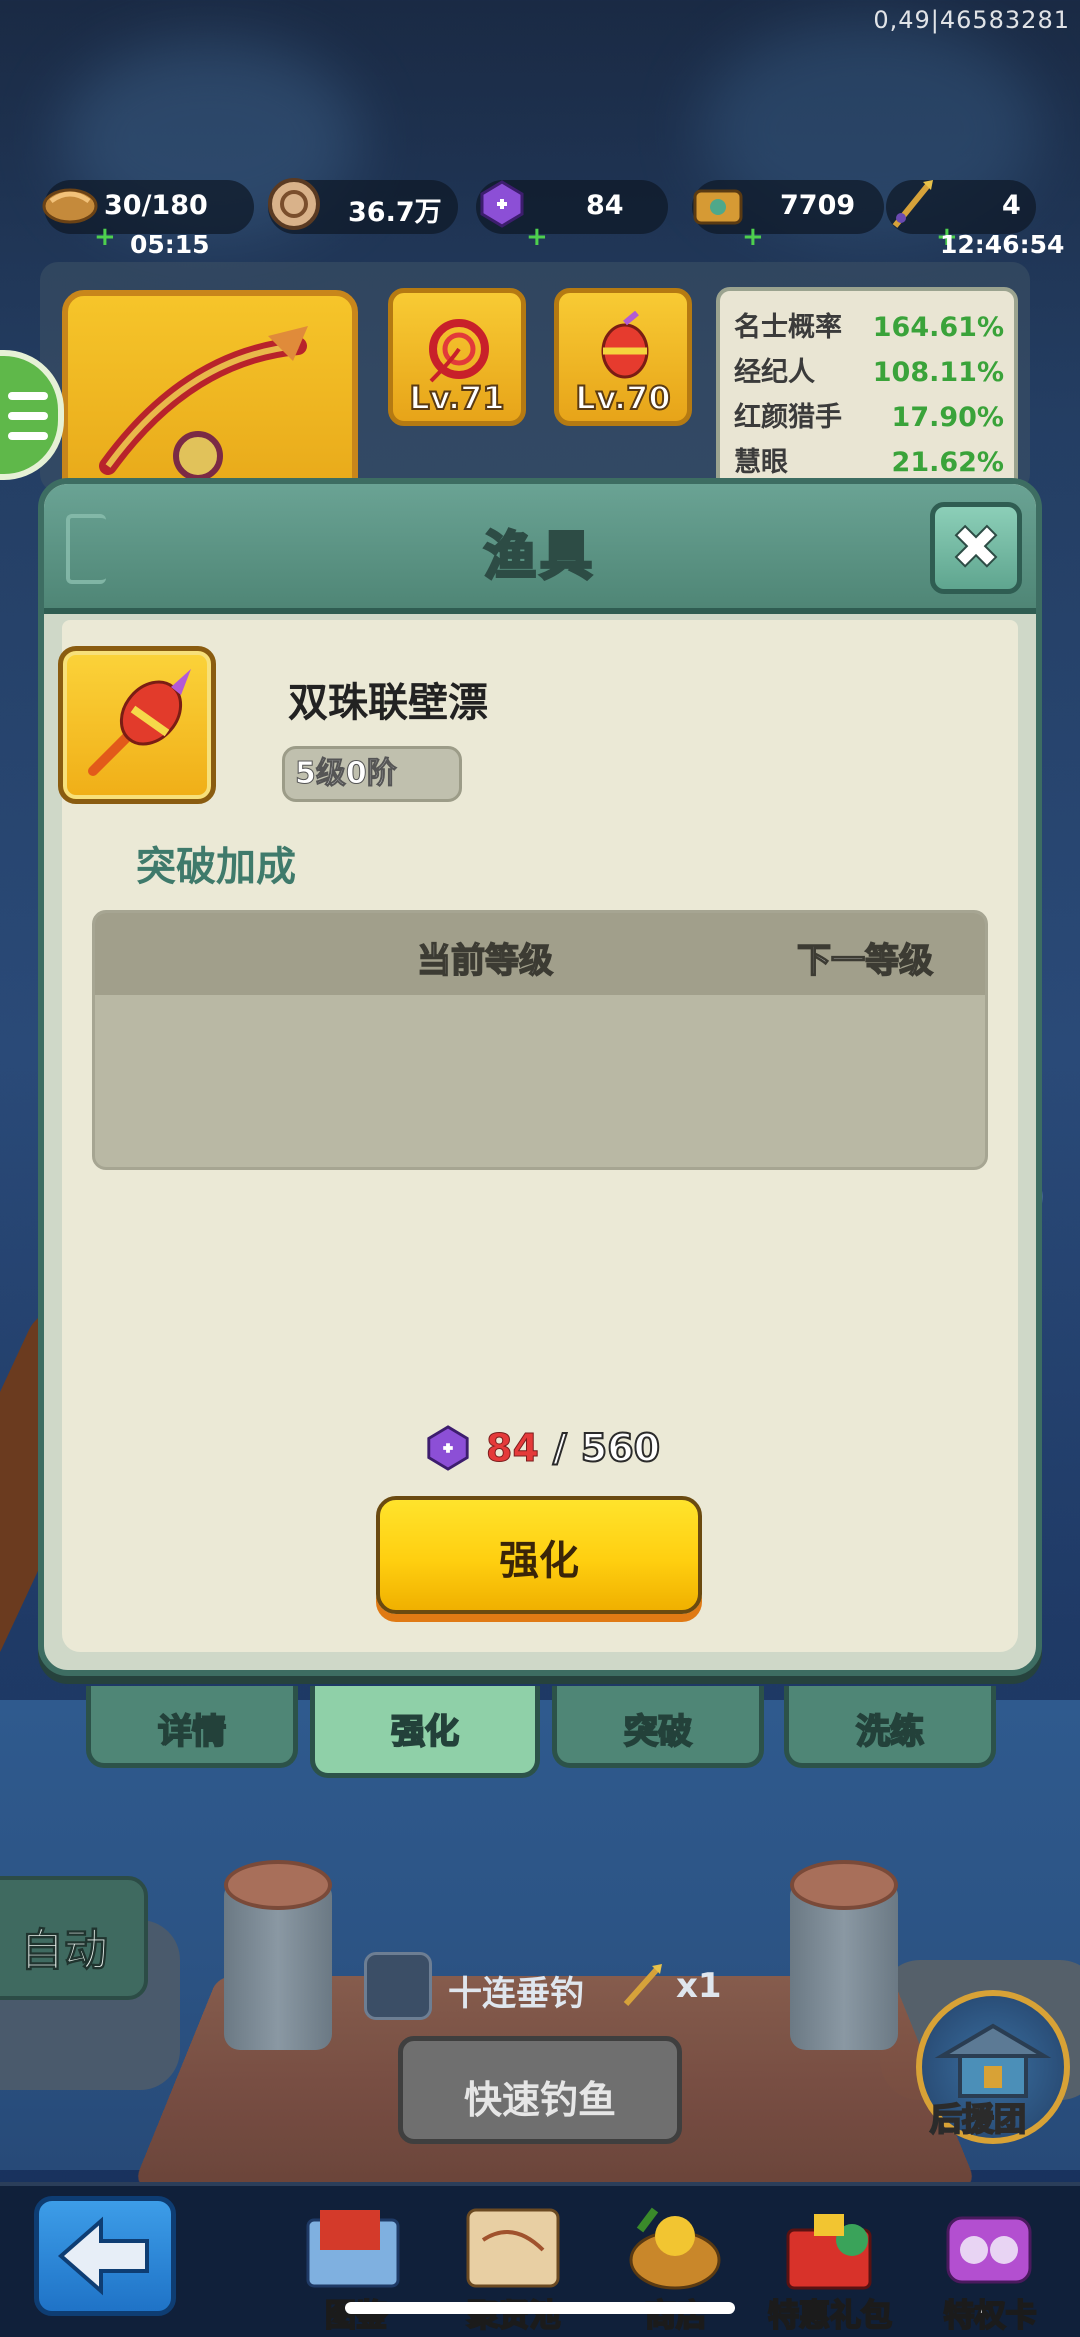 The width and height of the screenshot is (1080, 2337). Describe the element at coordinates (718, 204) in the screenshot. I see `treasure-chest-icon` at that location.